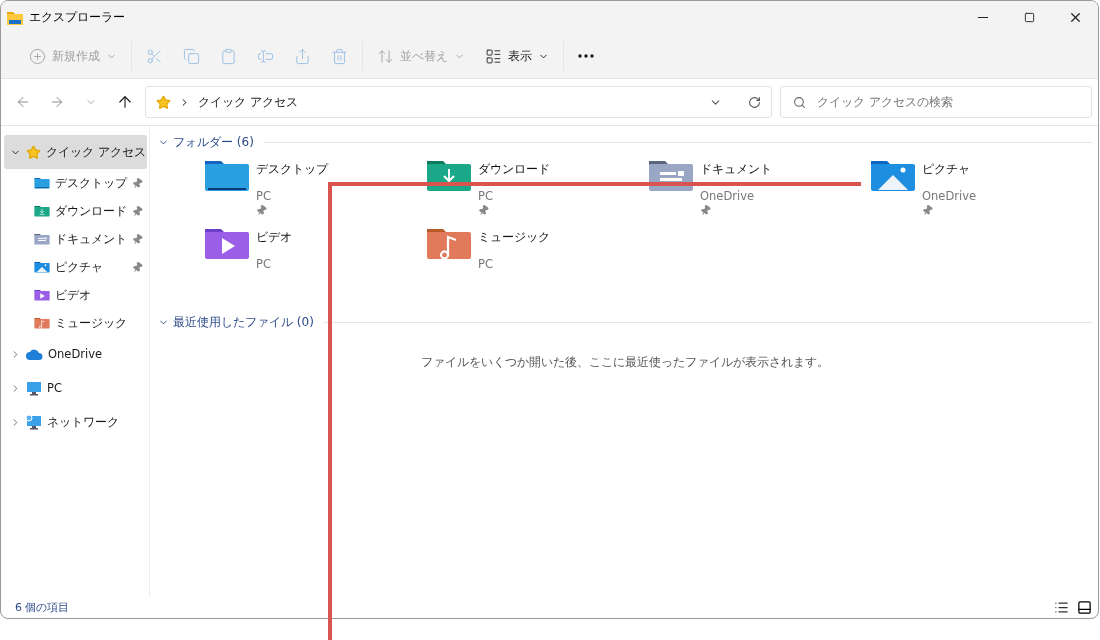  Describe the element at coordinates (315, 189) in the screenshot. I see `folder-tile: デスクトップ PC` at that location.